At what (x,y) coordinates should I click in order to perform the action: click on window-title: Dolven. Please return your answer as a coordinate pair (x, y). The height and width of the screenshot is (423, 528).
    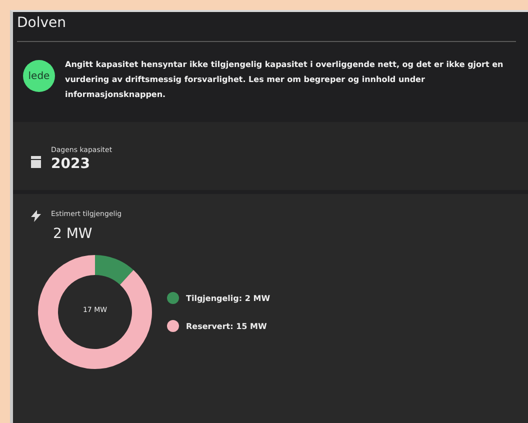
    Looking at the image, I should click on (42, 23).